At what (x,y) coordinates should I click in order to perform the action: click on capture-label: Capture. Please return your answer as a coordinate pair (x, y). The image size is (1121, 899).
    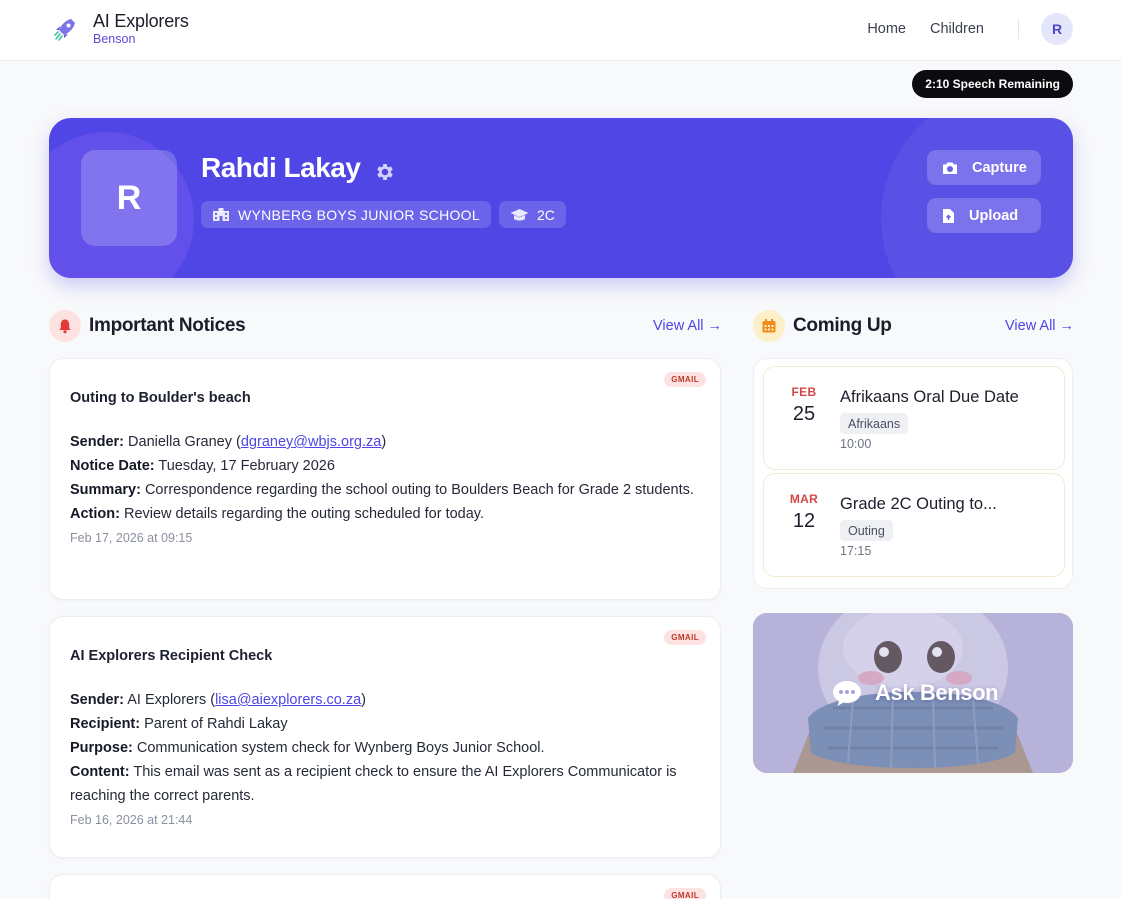
    Looking at the image, I should click on (999, 167).